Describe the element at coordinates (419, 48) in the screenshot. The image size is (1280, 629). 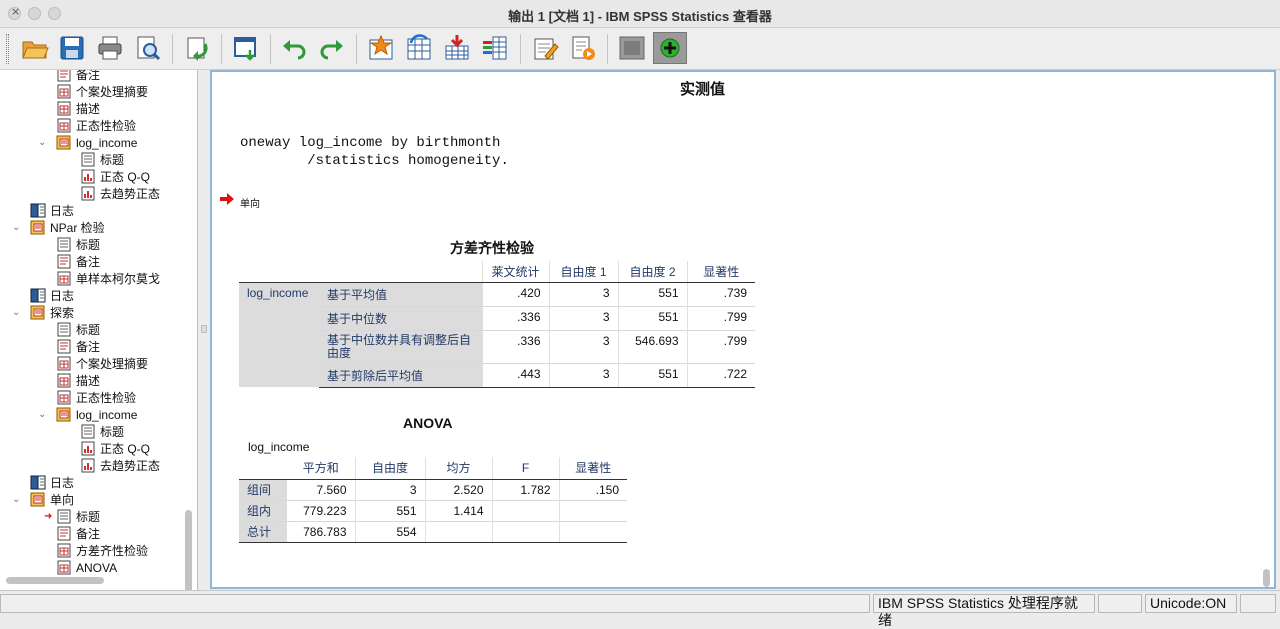
I see `goto-variable-button` at that location.